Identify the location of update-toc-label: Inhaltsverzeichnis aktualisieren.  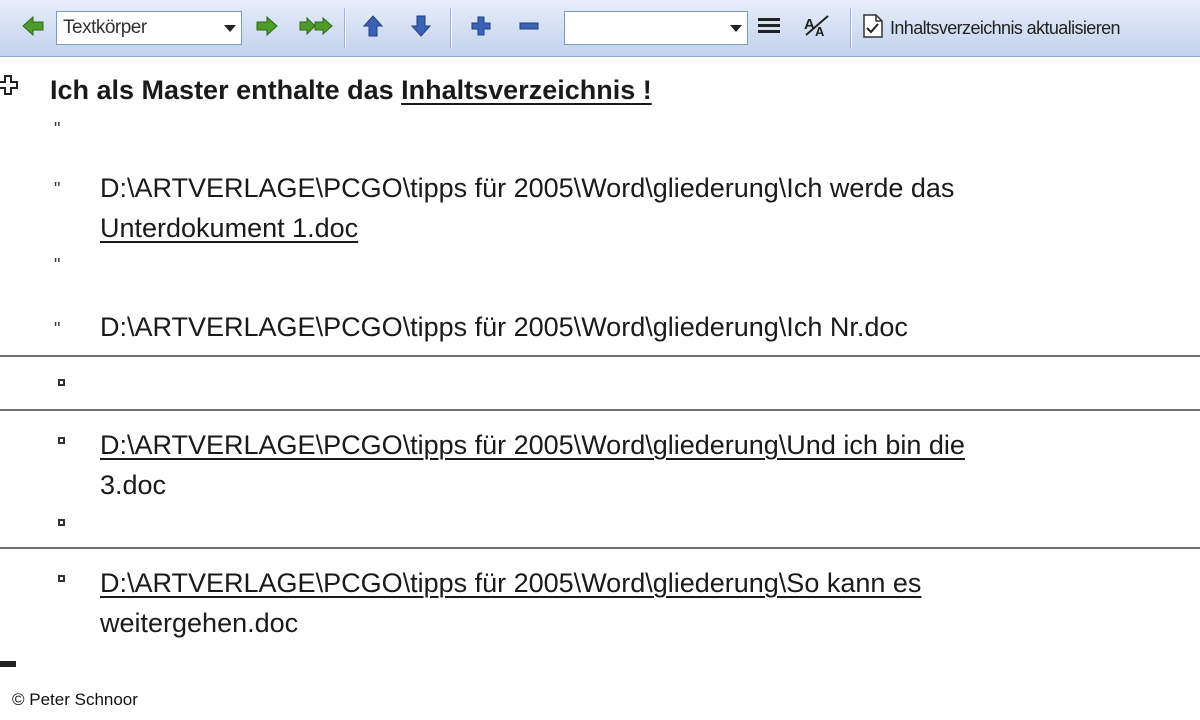
(1005, 27).